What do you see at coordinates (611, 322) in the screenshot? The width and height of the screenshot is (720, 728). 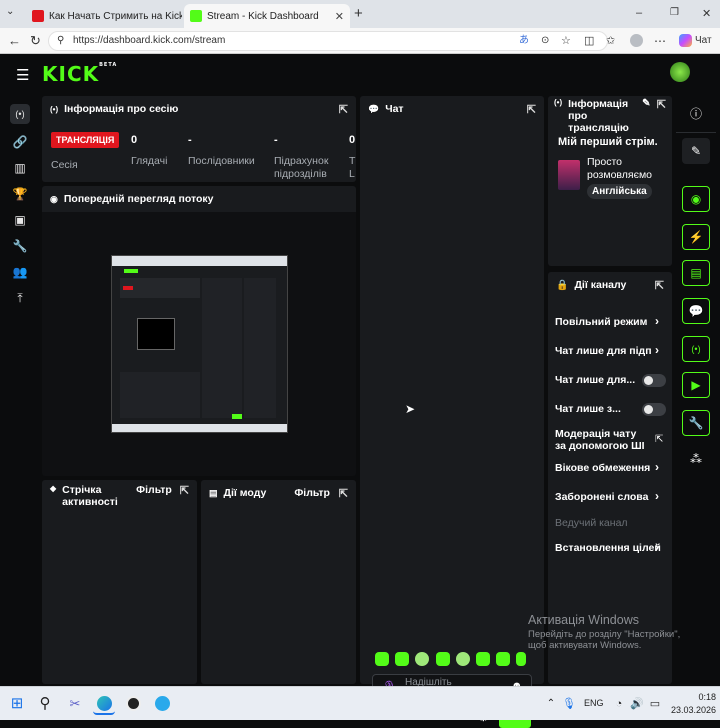 I see `slow-mode-row: Повільний режим` at bounding box center [611, 322].